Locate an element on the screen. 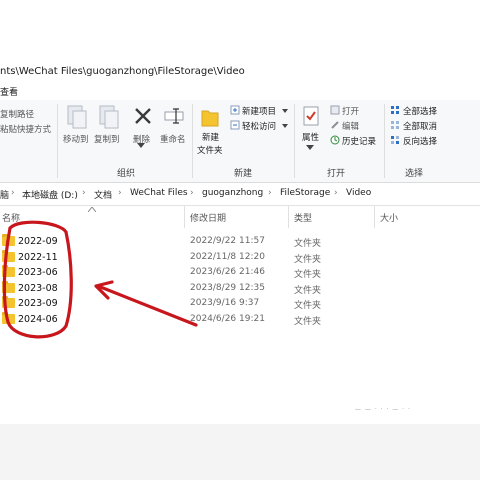  red-annotation-overlay is located at coordinates (100, 279).